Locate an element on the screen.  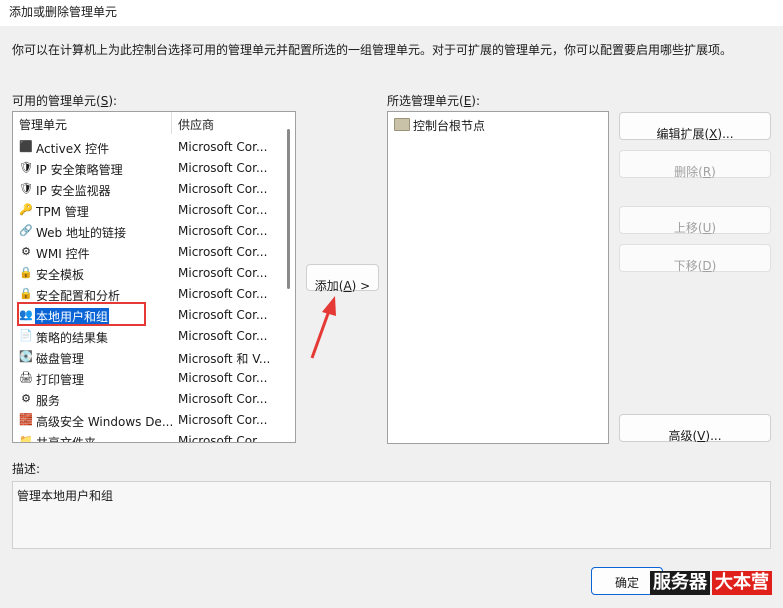
snapin-name: IP 安全策略管理 is located at coordinates (79, 170).